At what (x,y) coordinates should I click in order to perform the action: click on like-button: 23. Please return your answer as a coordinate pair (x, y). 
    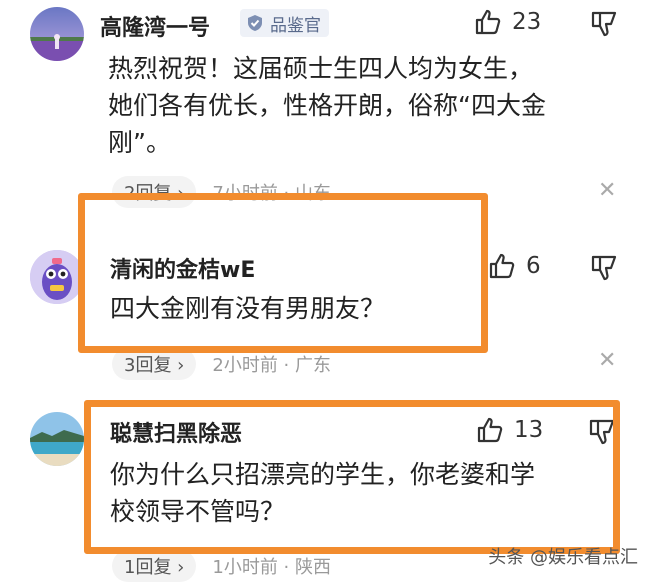
    Looking at the image, I should click on (507, 22).